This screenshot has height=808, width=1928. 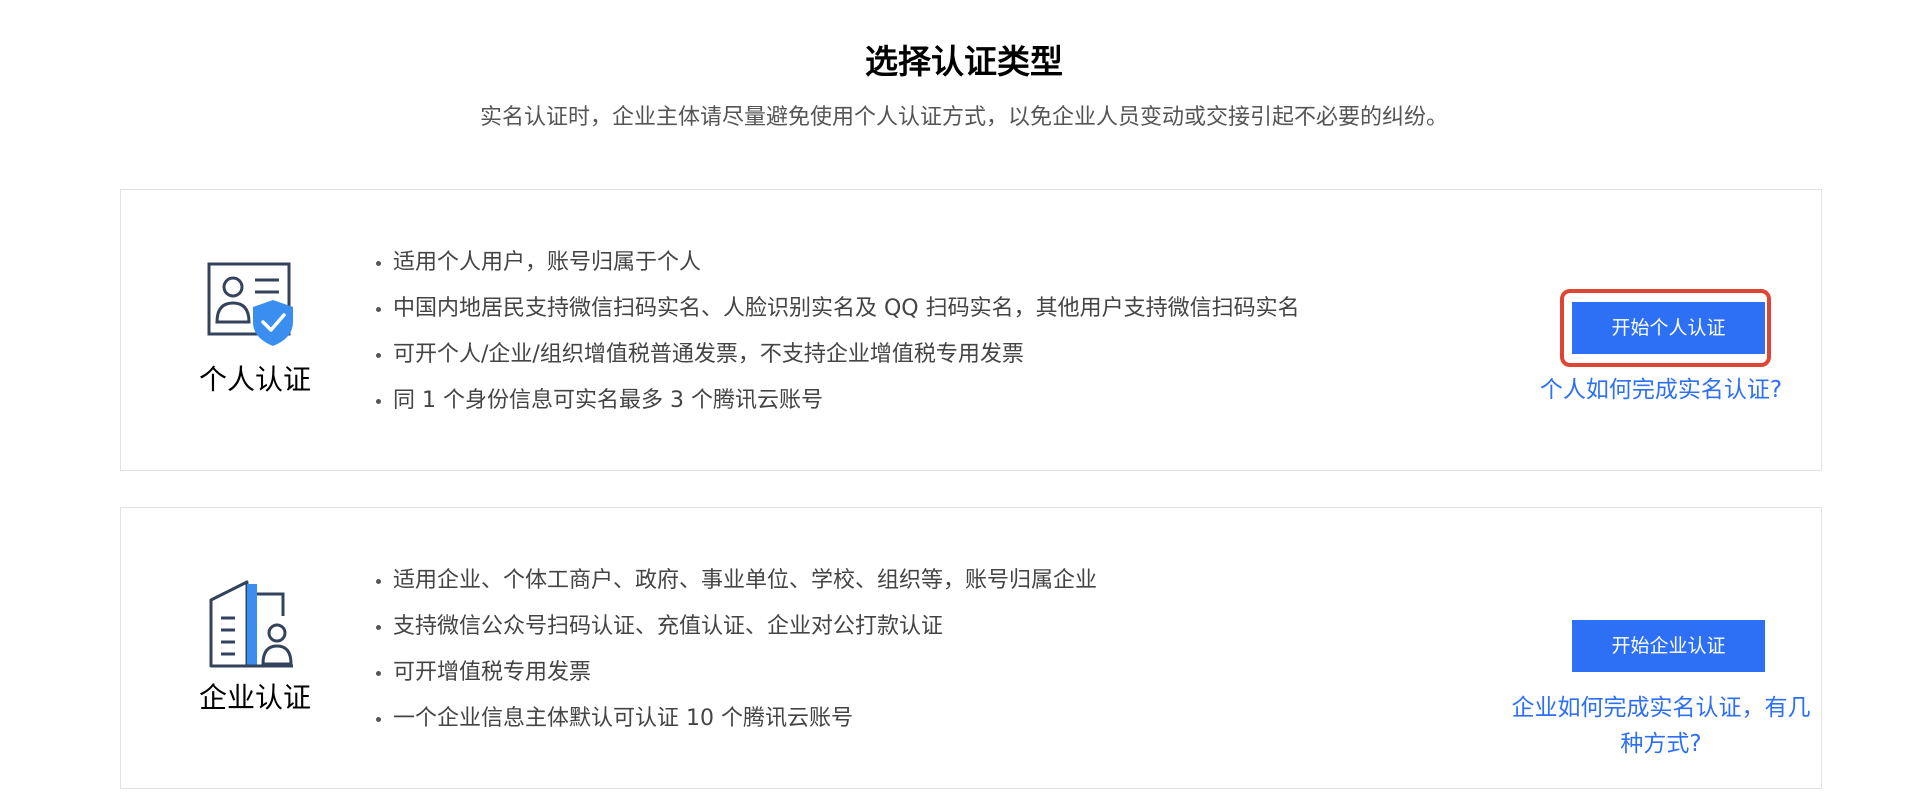 I want to click on start-personal-auth-button: 开始个人认证, so click(x=1668, y=328).